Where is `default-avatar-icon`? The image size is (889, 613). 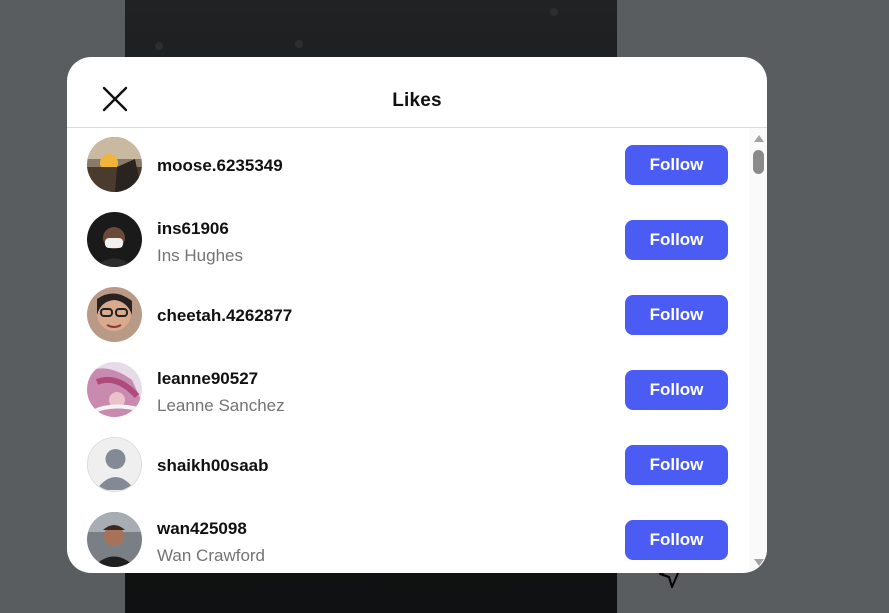
default-avatar-icon is located at coordinates (114, 464).